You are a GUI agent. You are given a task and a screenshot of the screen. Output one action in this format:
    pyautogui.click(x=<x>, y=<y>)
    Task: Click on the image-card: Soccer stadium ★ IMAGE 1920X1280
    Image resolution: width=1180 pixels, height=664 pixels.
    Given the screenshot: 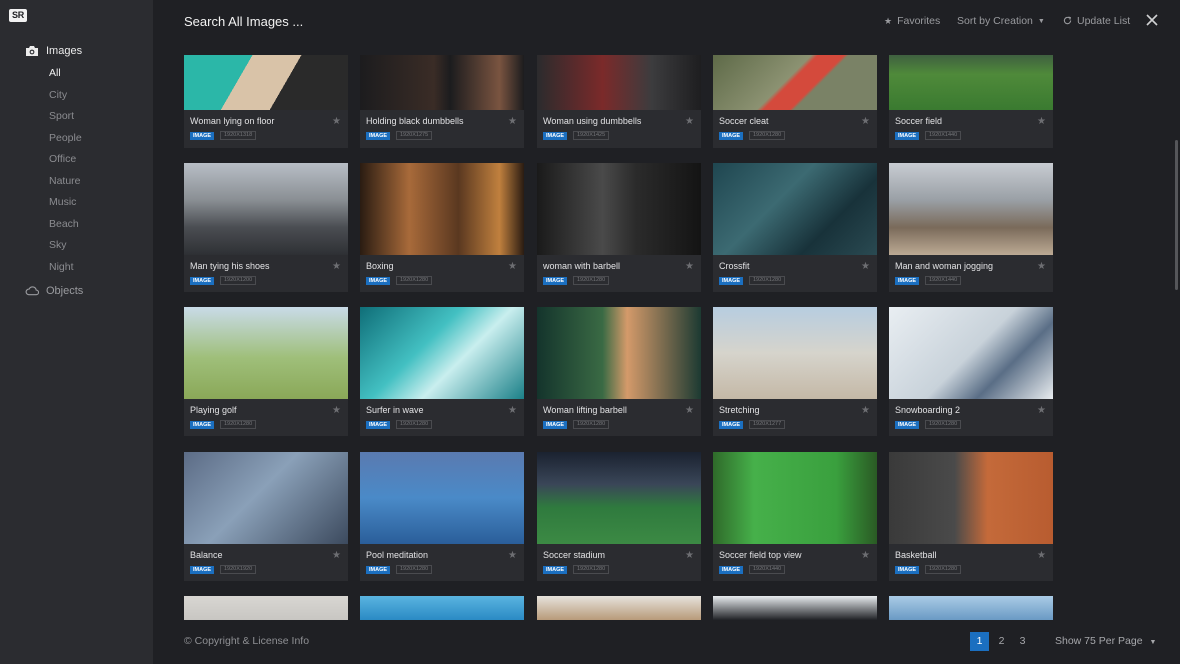 What is the action you would take?
    pyautogui.click(x=619, y=516)
    